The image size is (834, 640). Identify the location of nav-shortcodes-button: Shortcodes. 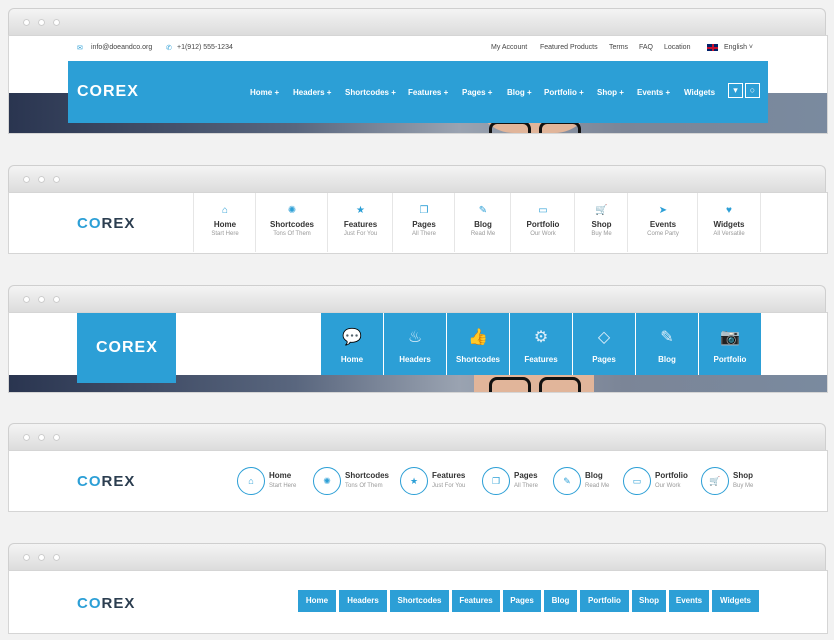
(419, 601).